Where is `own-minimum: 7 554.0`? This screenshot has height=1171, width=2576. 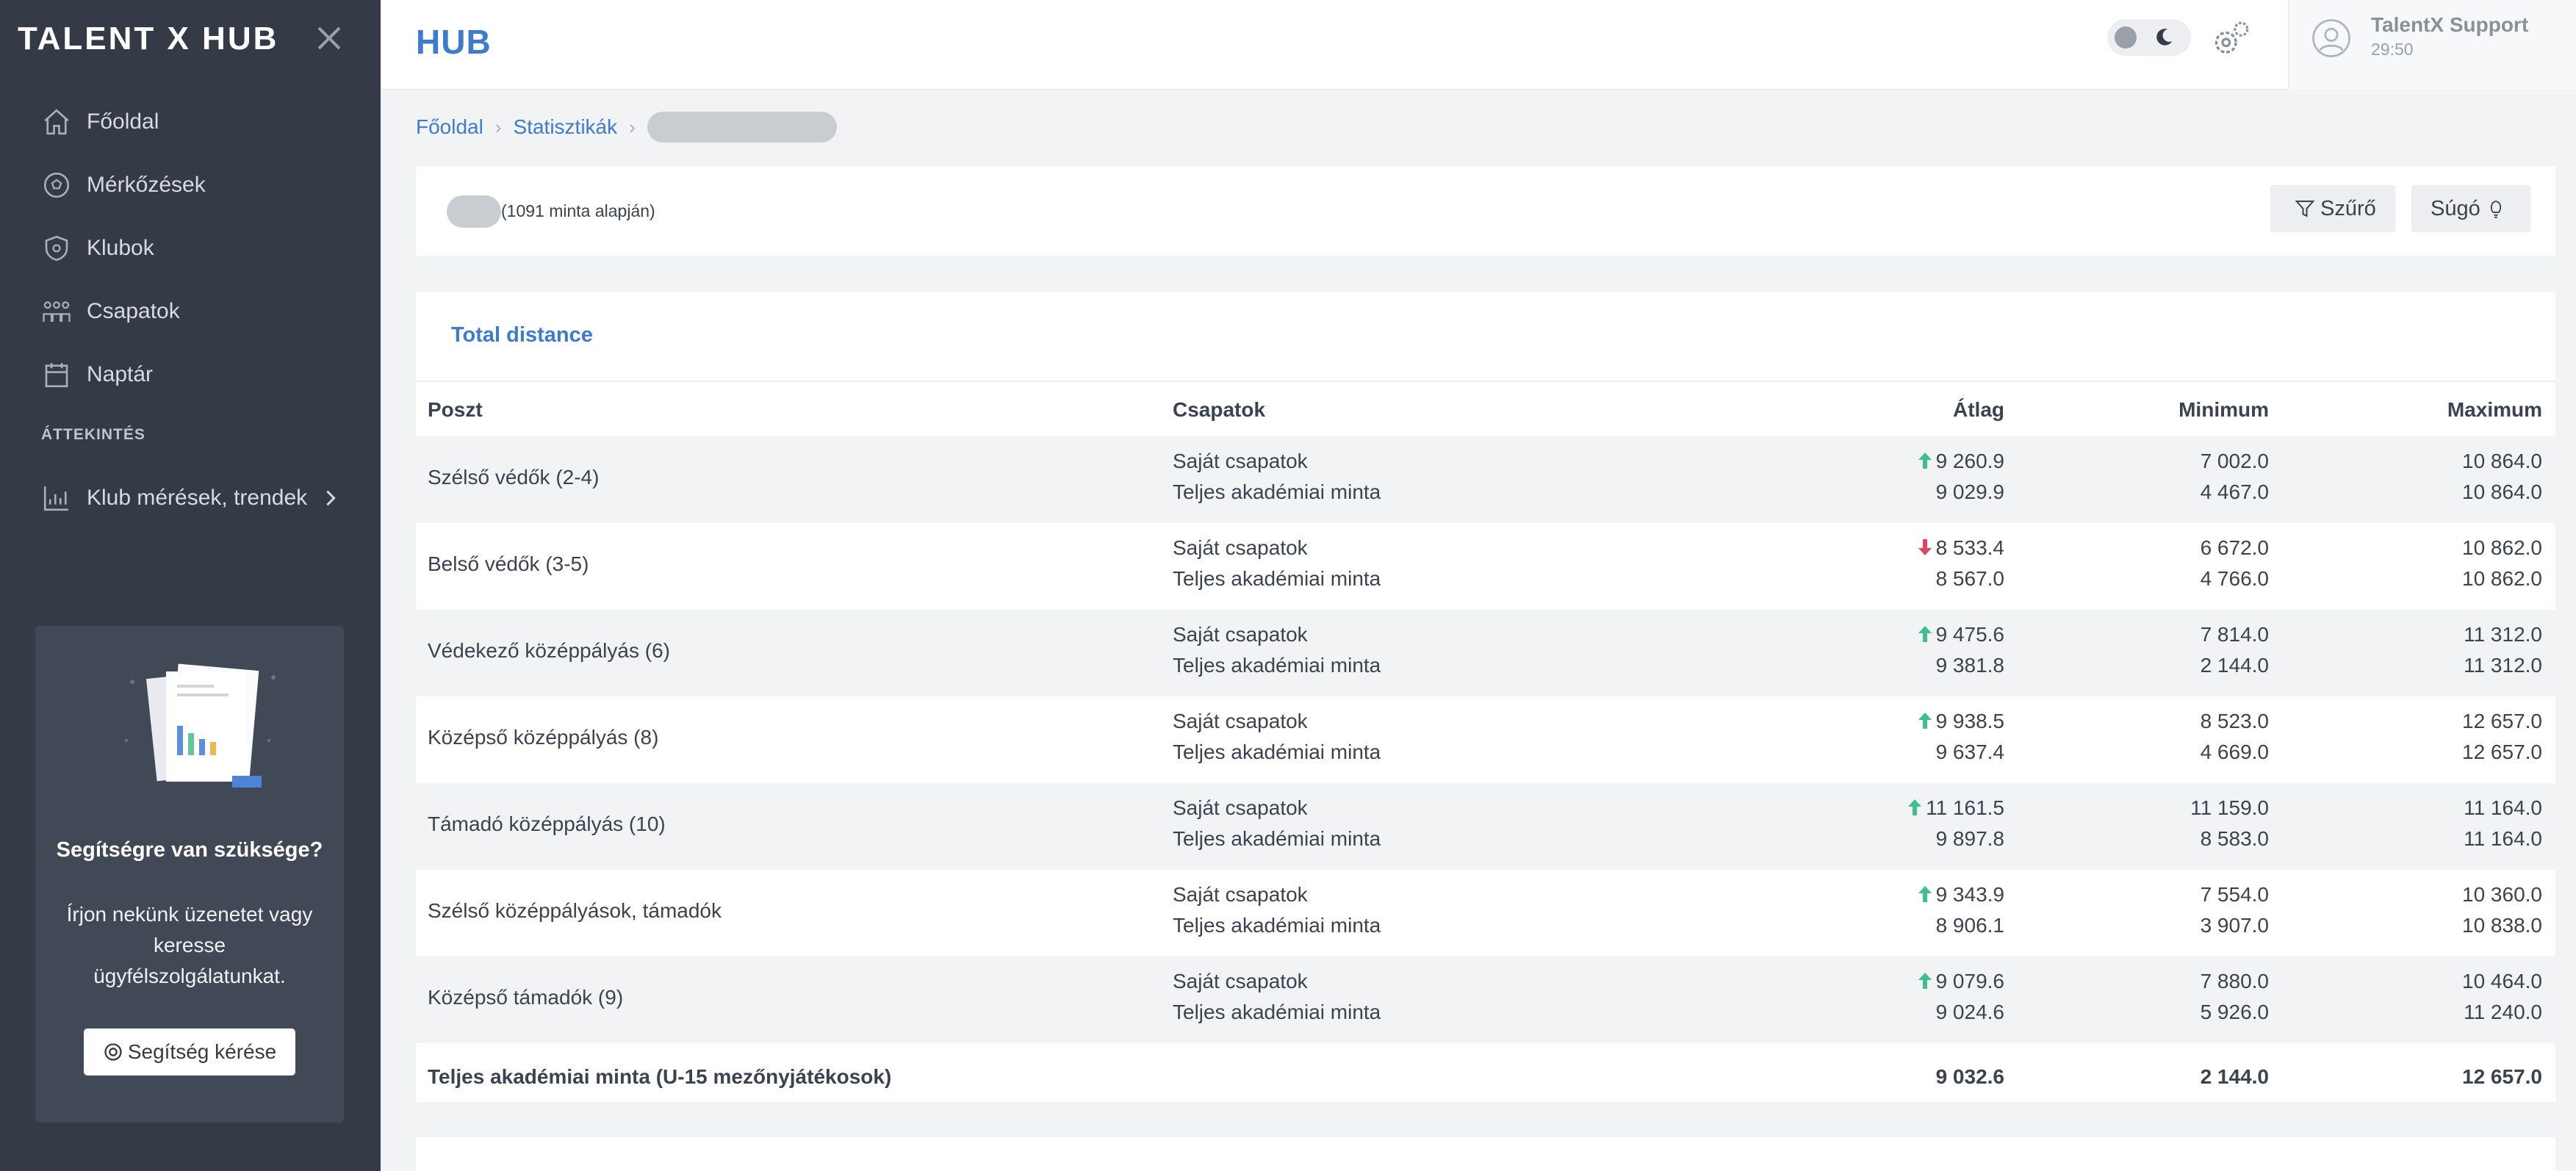
own-minimum: 7 554.0 is located at coordinates (2234, 894).